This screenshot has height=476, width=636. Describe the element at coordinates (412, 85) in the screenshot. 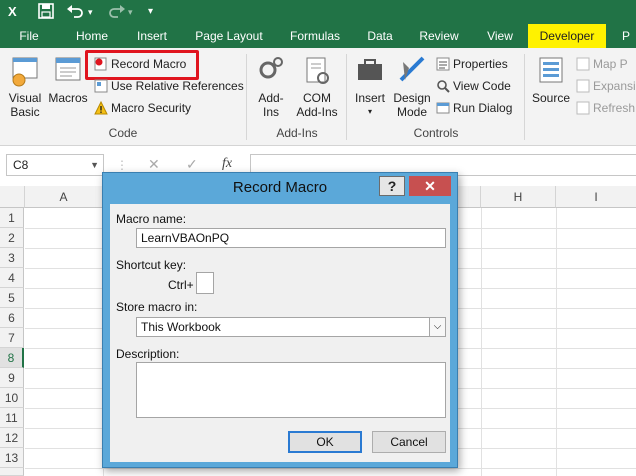

I see `design-mode-button: Design Mode` at that location.